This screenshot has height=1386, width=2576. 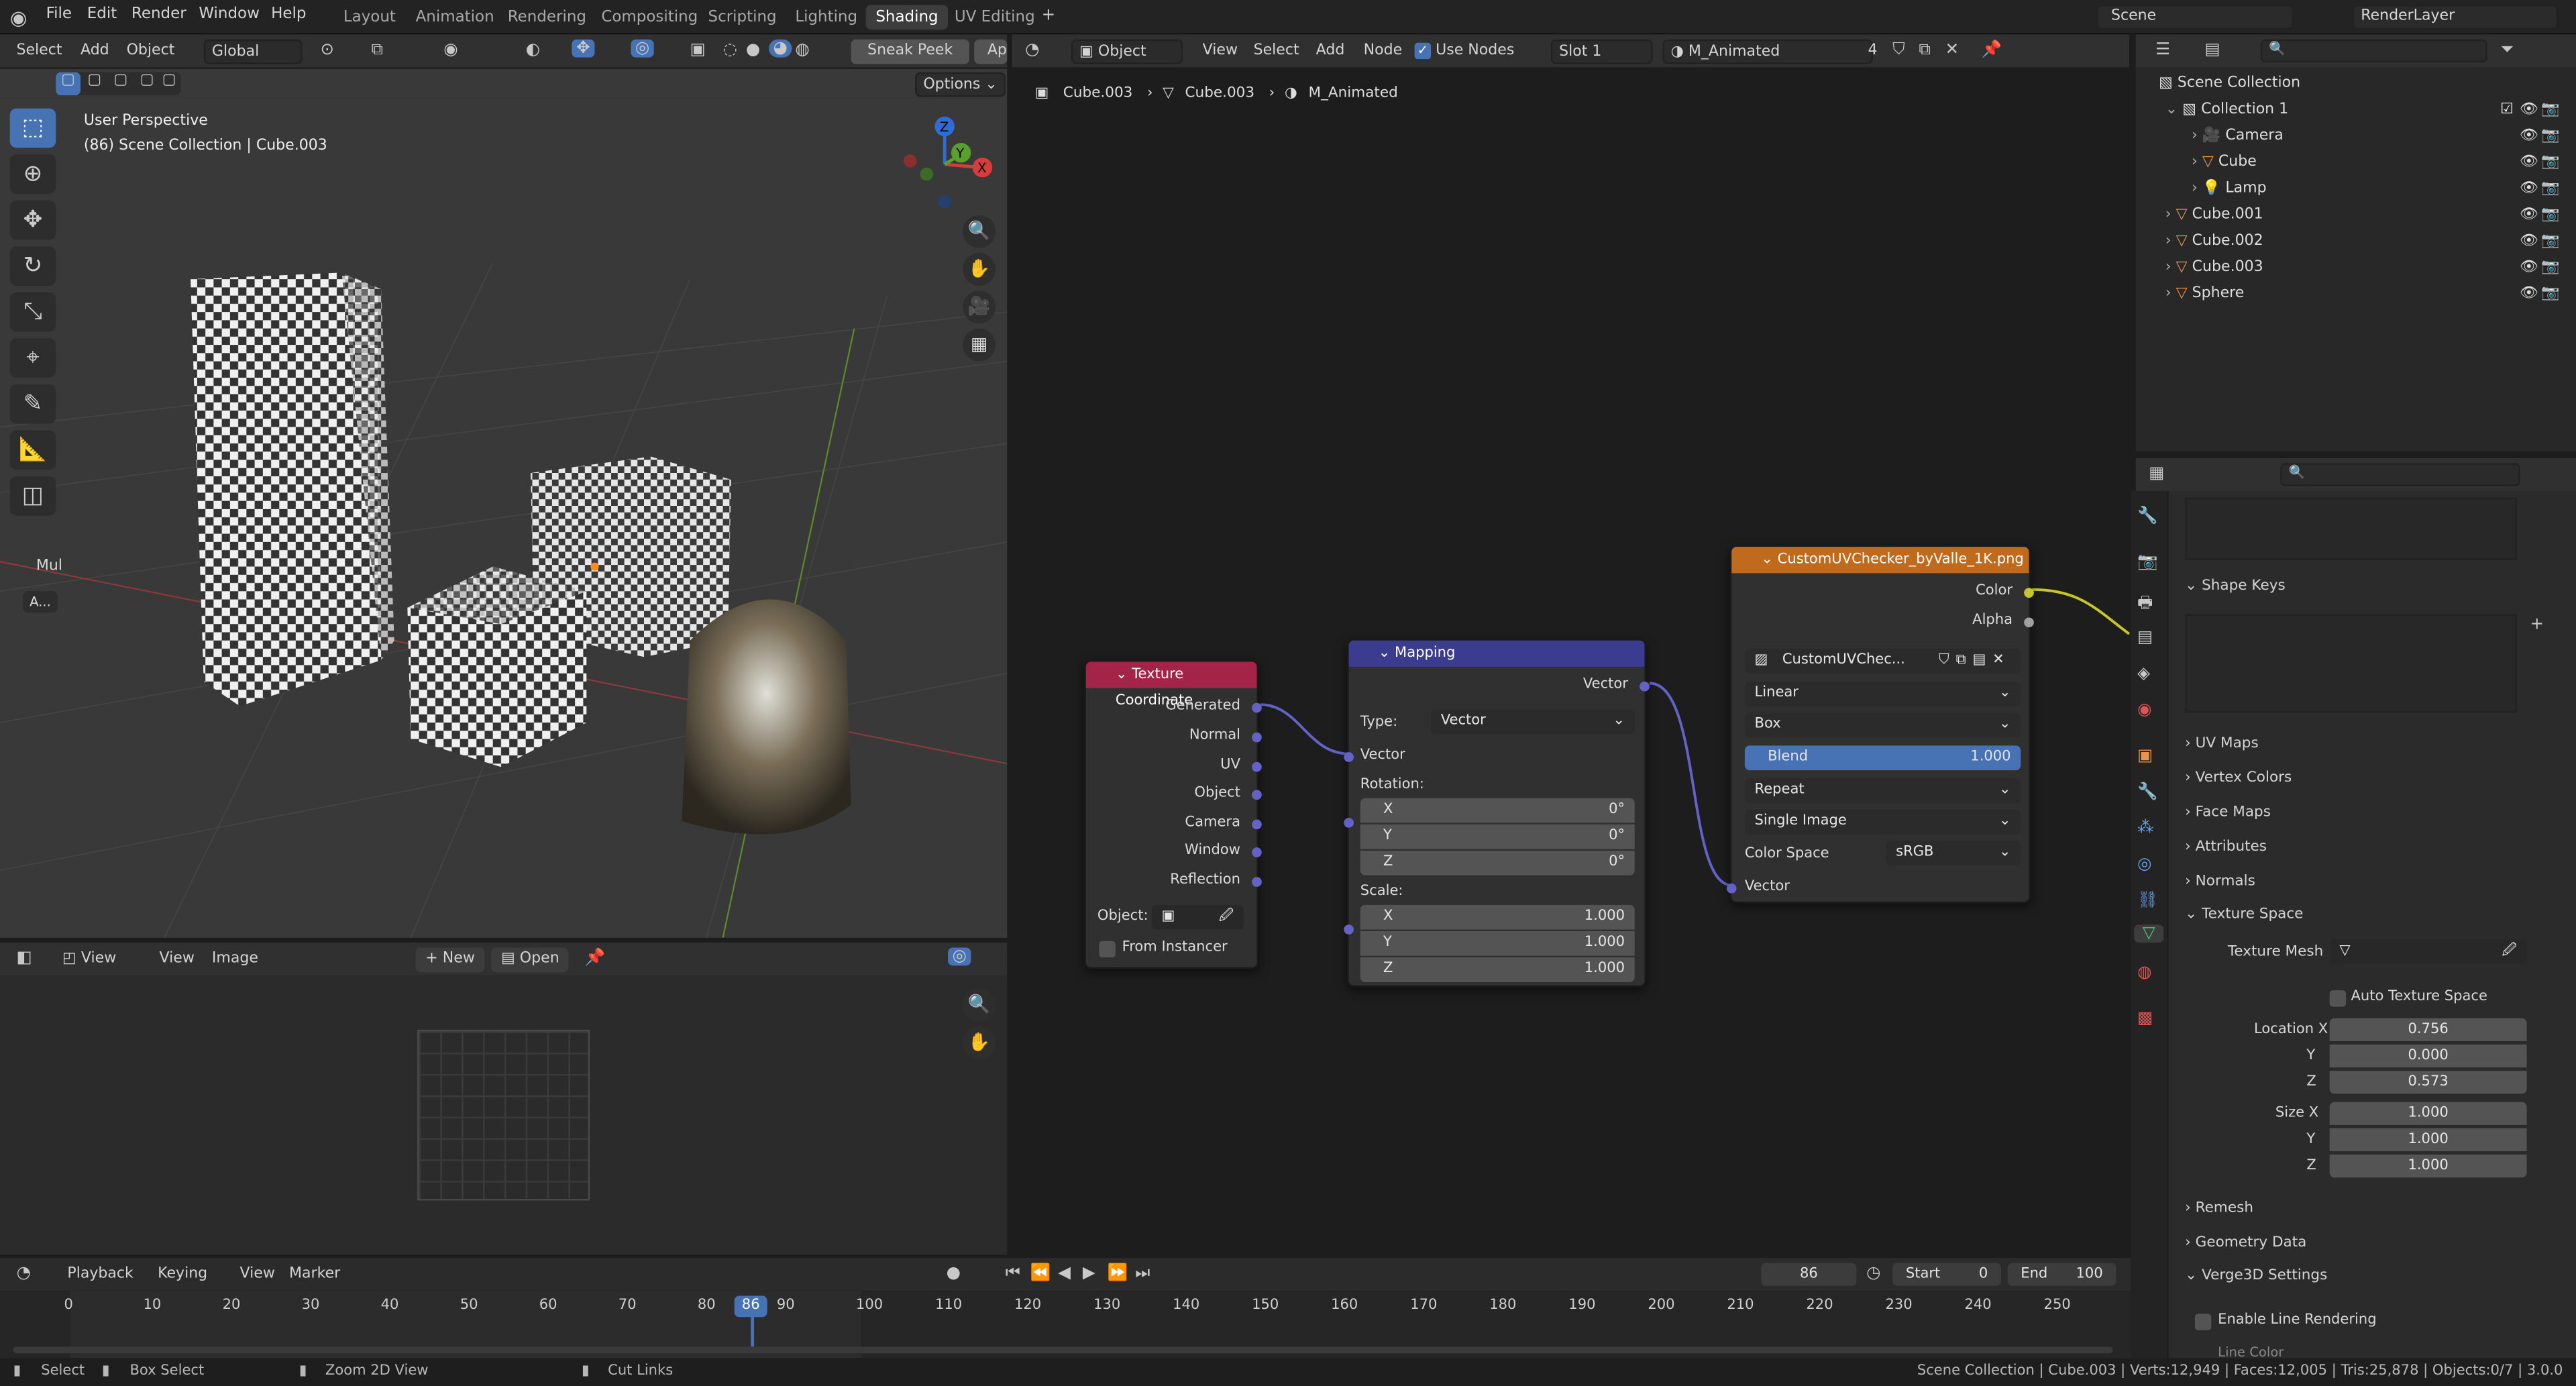 What do you see at coordinates (1257, 882) in the screenshot?
I see `socket-reflection` at bounding box center [1257, 882].